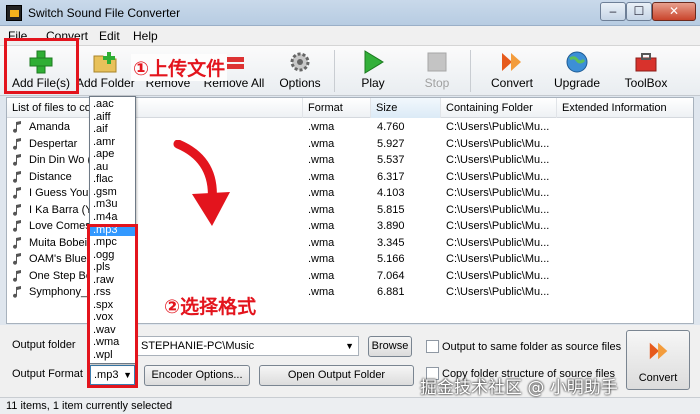 The height and width of the screenshot is (414, 700). Describe the element at coordinates (374, 62) in the screenshot. I see `play-icon` at that location.